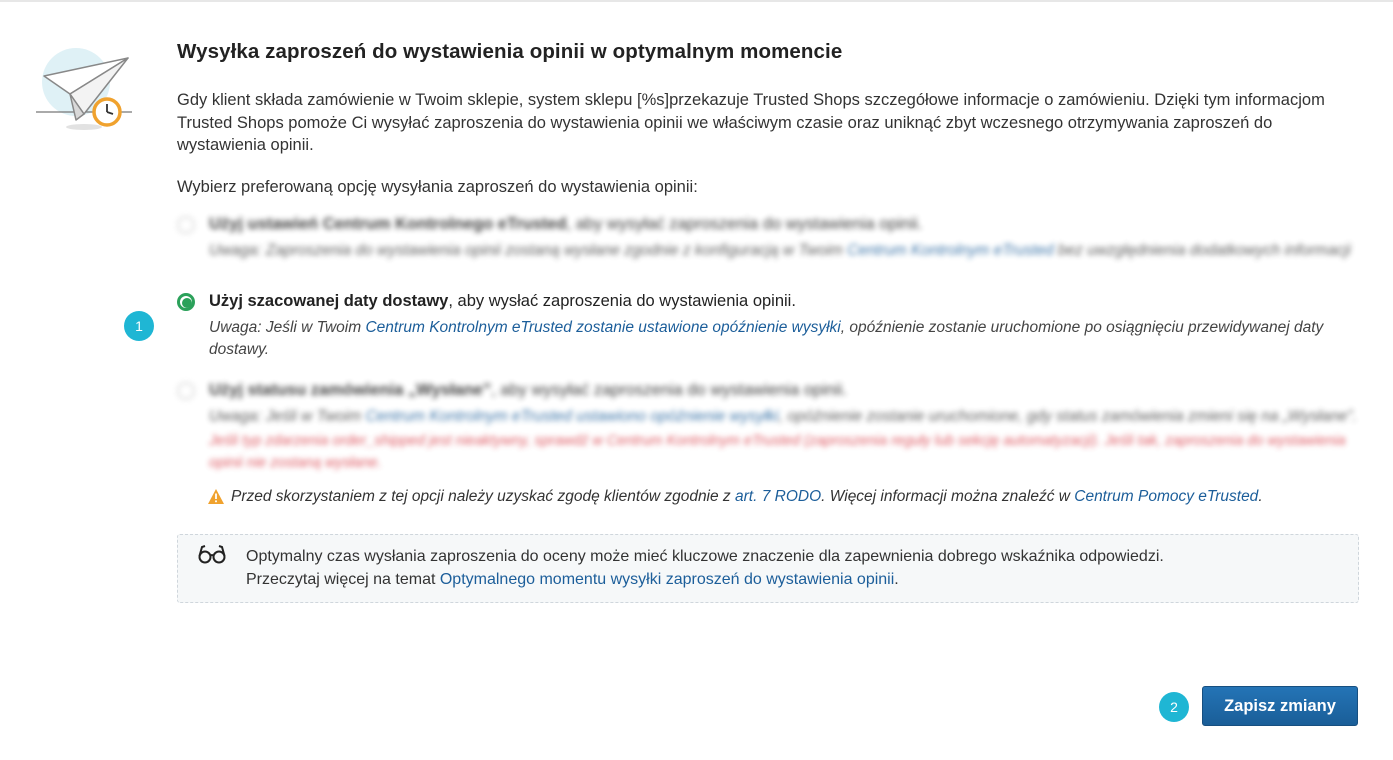  Describe the element at coordinates (216, 496) in the screenshot. I see `warning-icon` at that location.